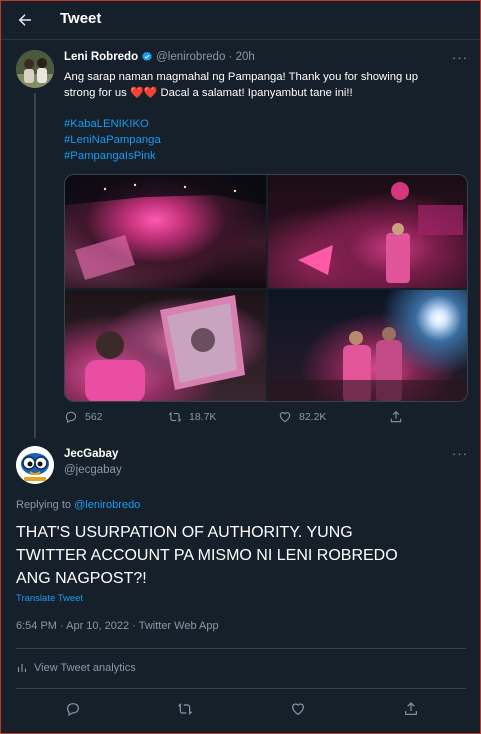 This screenshot has width=481, height=734. Describe the element at coordinates (49, 598) in the screenshot. I see `translate-tweet-link: Translate Tweet` at that location.